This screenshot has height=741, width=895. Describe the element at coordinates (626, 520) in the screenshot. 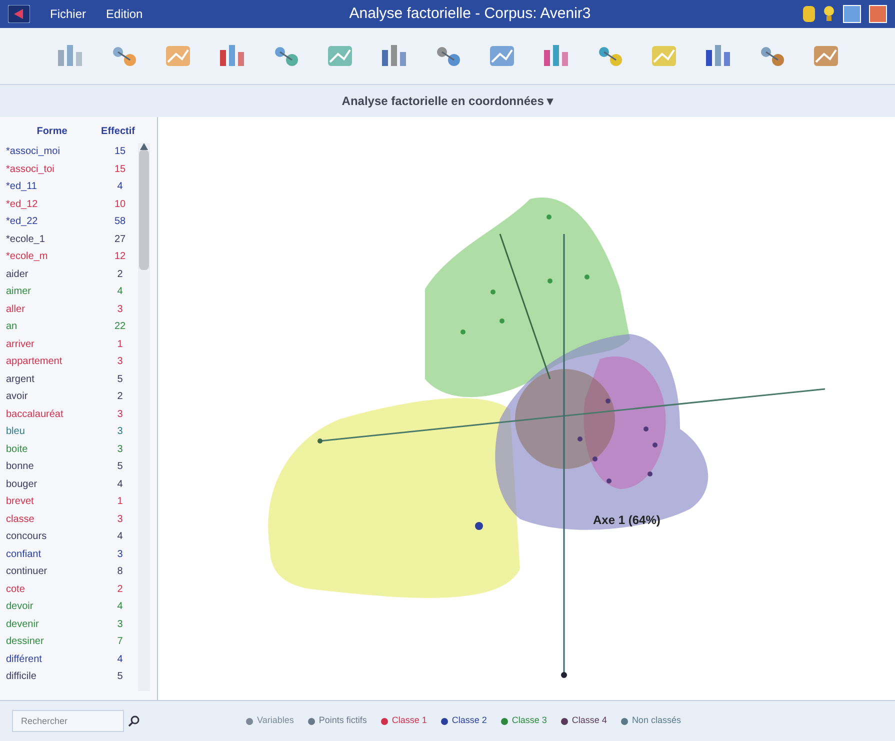

I see `axis-label: Axe 1 (64%)` at that location.